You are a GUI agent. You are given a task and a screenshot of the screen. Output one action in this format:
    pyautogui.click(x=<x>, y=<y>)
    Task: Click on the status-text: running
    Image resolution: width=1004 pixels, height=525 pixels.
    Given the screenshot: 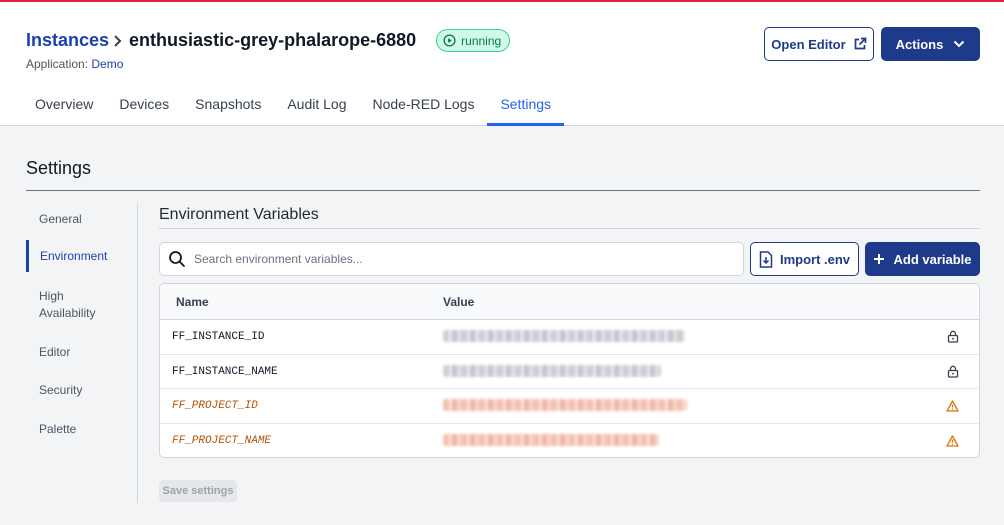 What is the action you would take?
    pyautogui.click(x=481, y=40)
    